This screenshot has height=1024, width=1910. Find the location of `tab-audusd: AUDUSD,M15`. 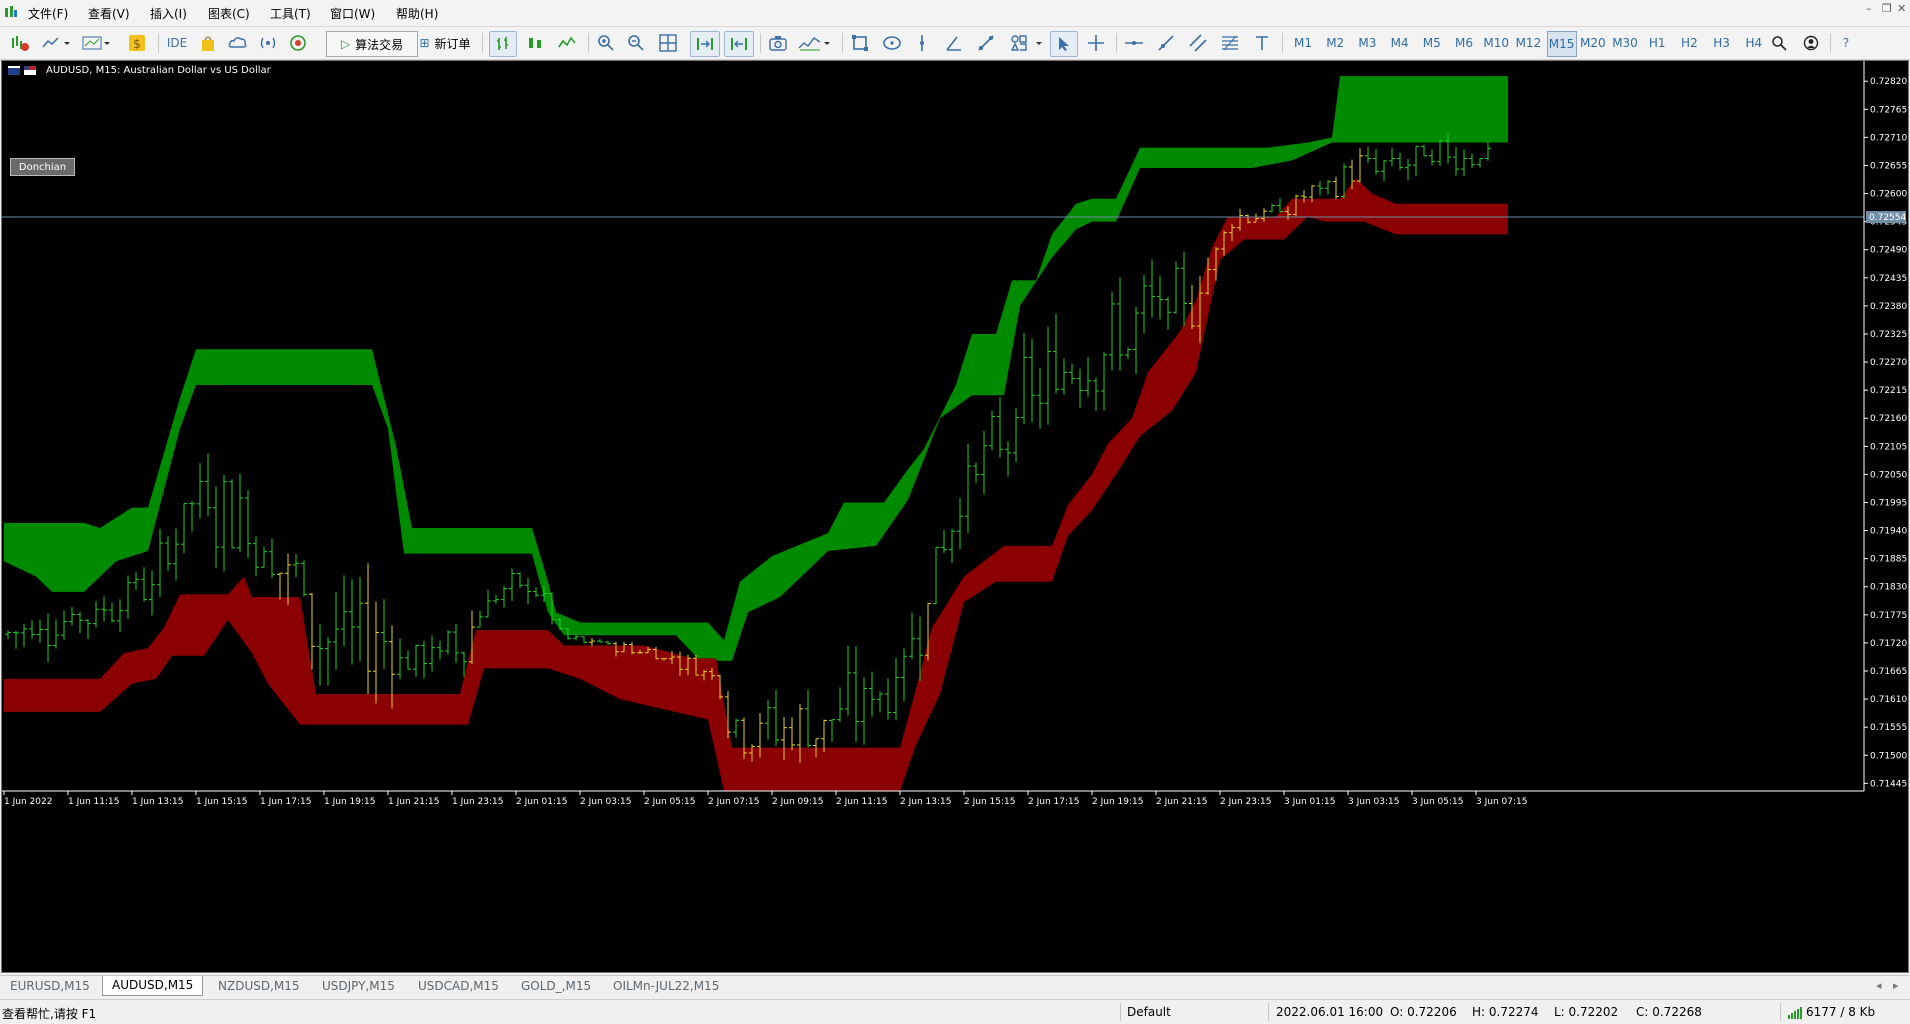

tab-audusd: AUDUSD,M15 is located at coordinates (153, 986).